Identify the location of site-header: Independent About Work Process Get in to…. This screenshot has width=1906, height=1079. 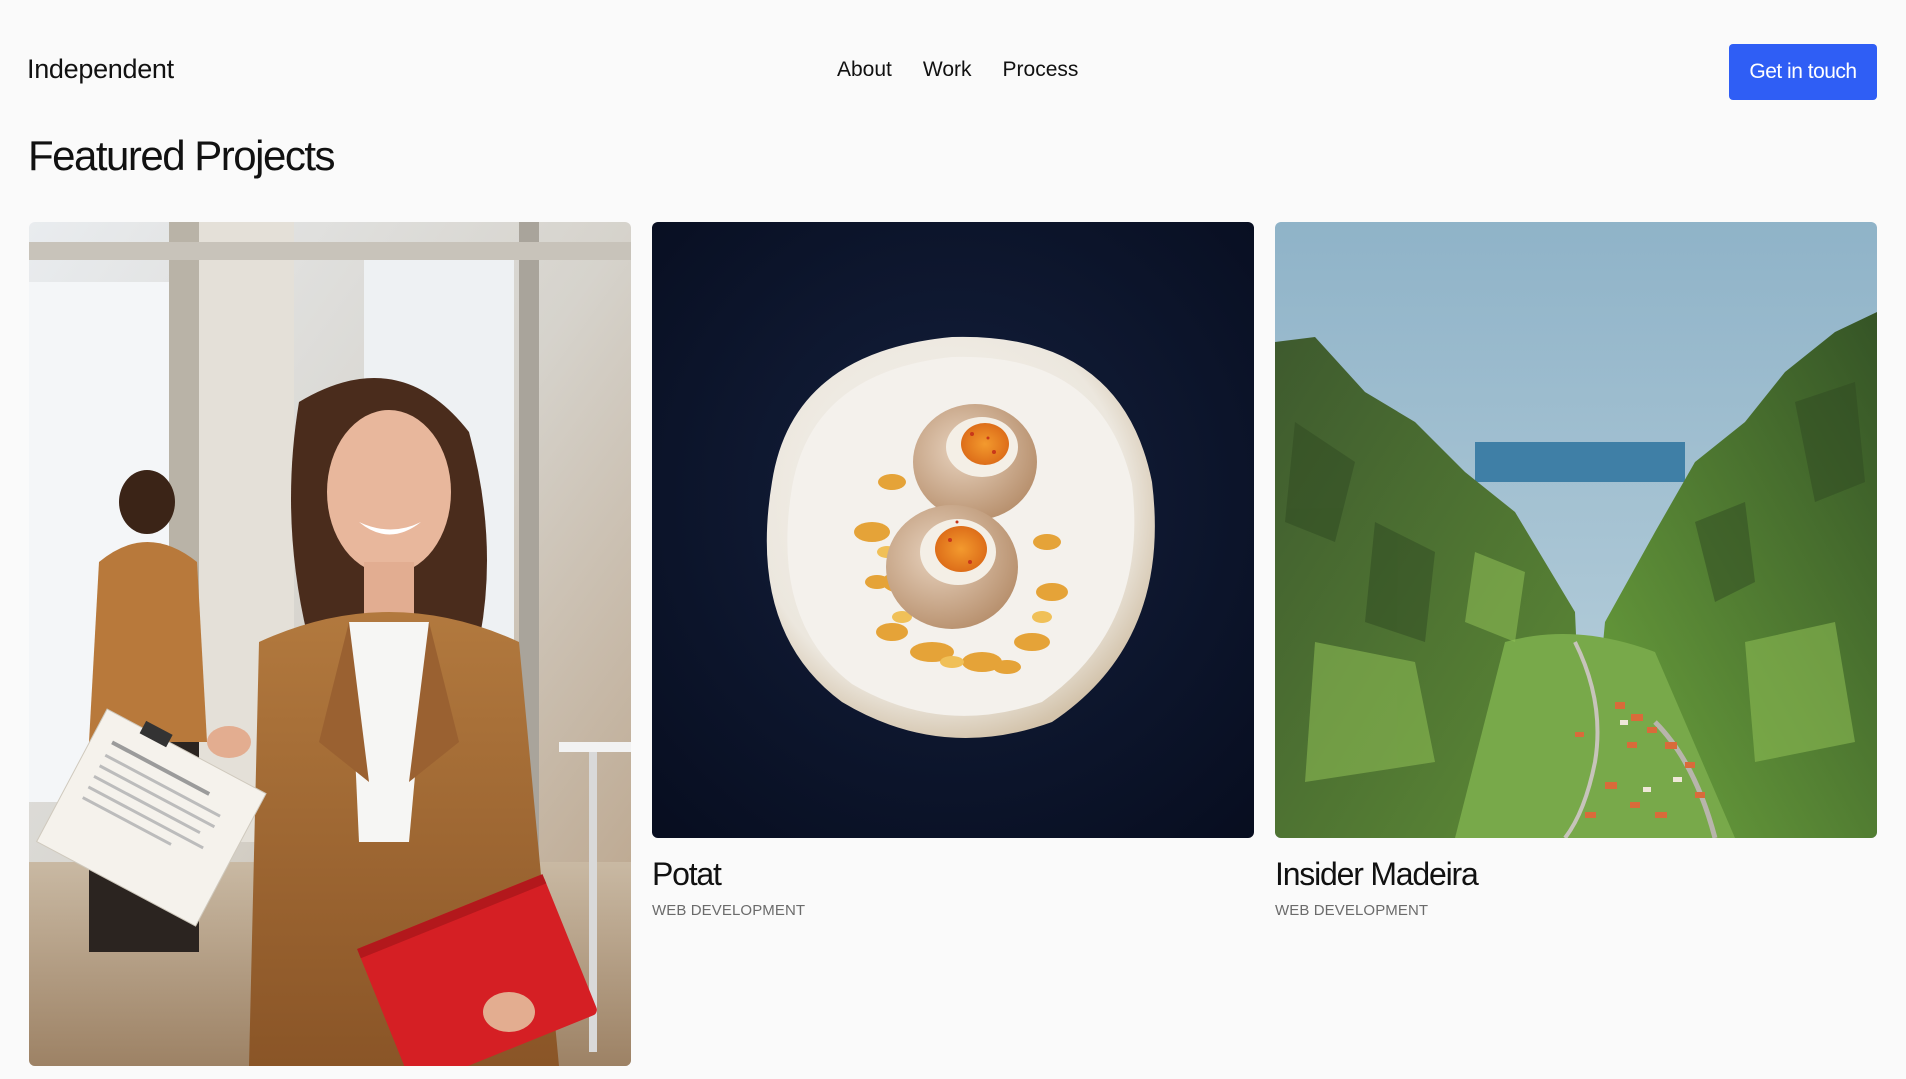
(953, 50).